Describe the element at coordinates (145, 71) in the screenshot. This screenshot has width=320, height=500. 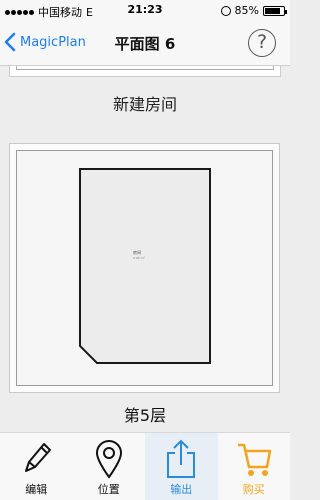
I see `new-room-card` at that location.